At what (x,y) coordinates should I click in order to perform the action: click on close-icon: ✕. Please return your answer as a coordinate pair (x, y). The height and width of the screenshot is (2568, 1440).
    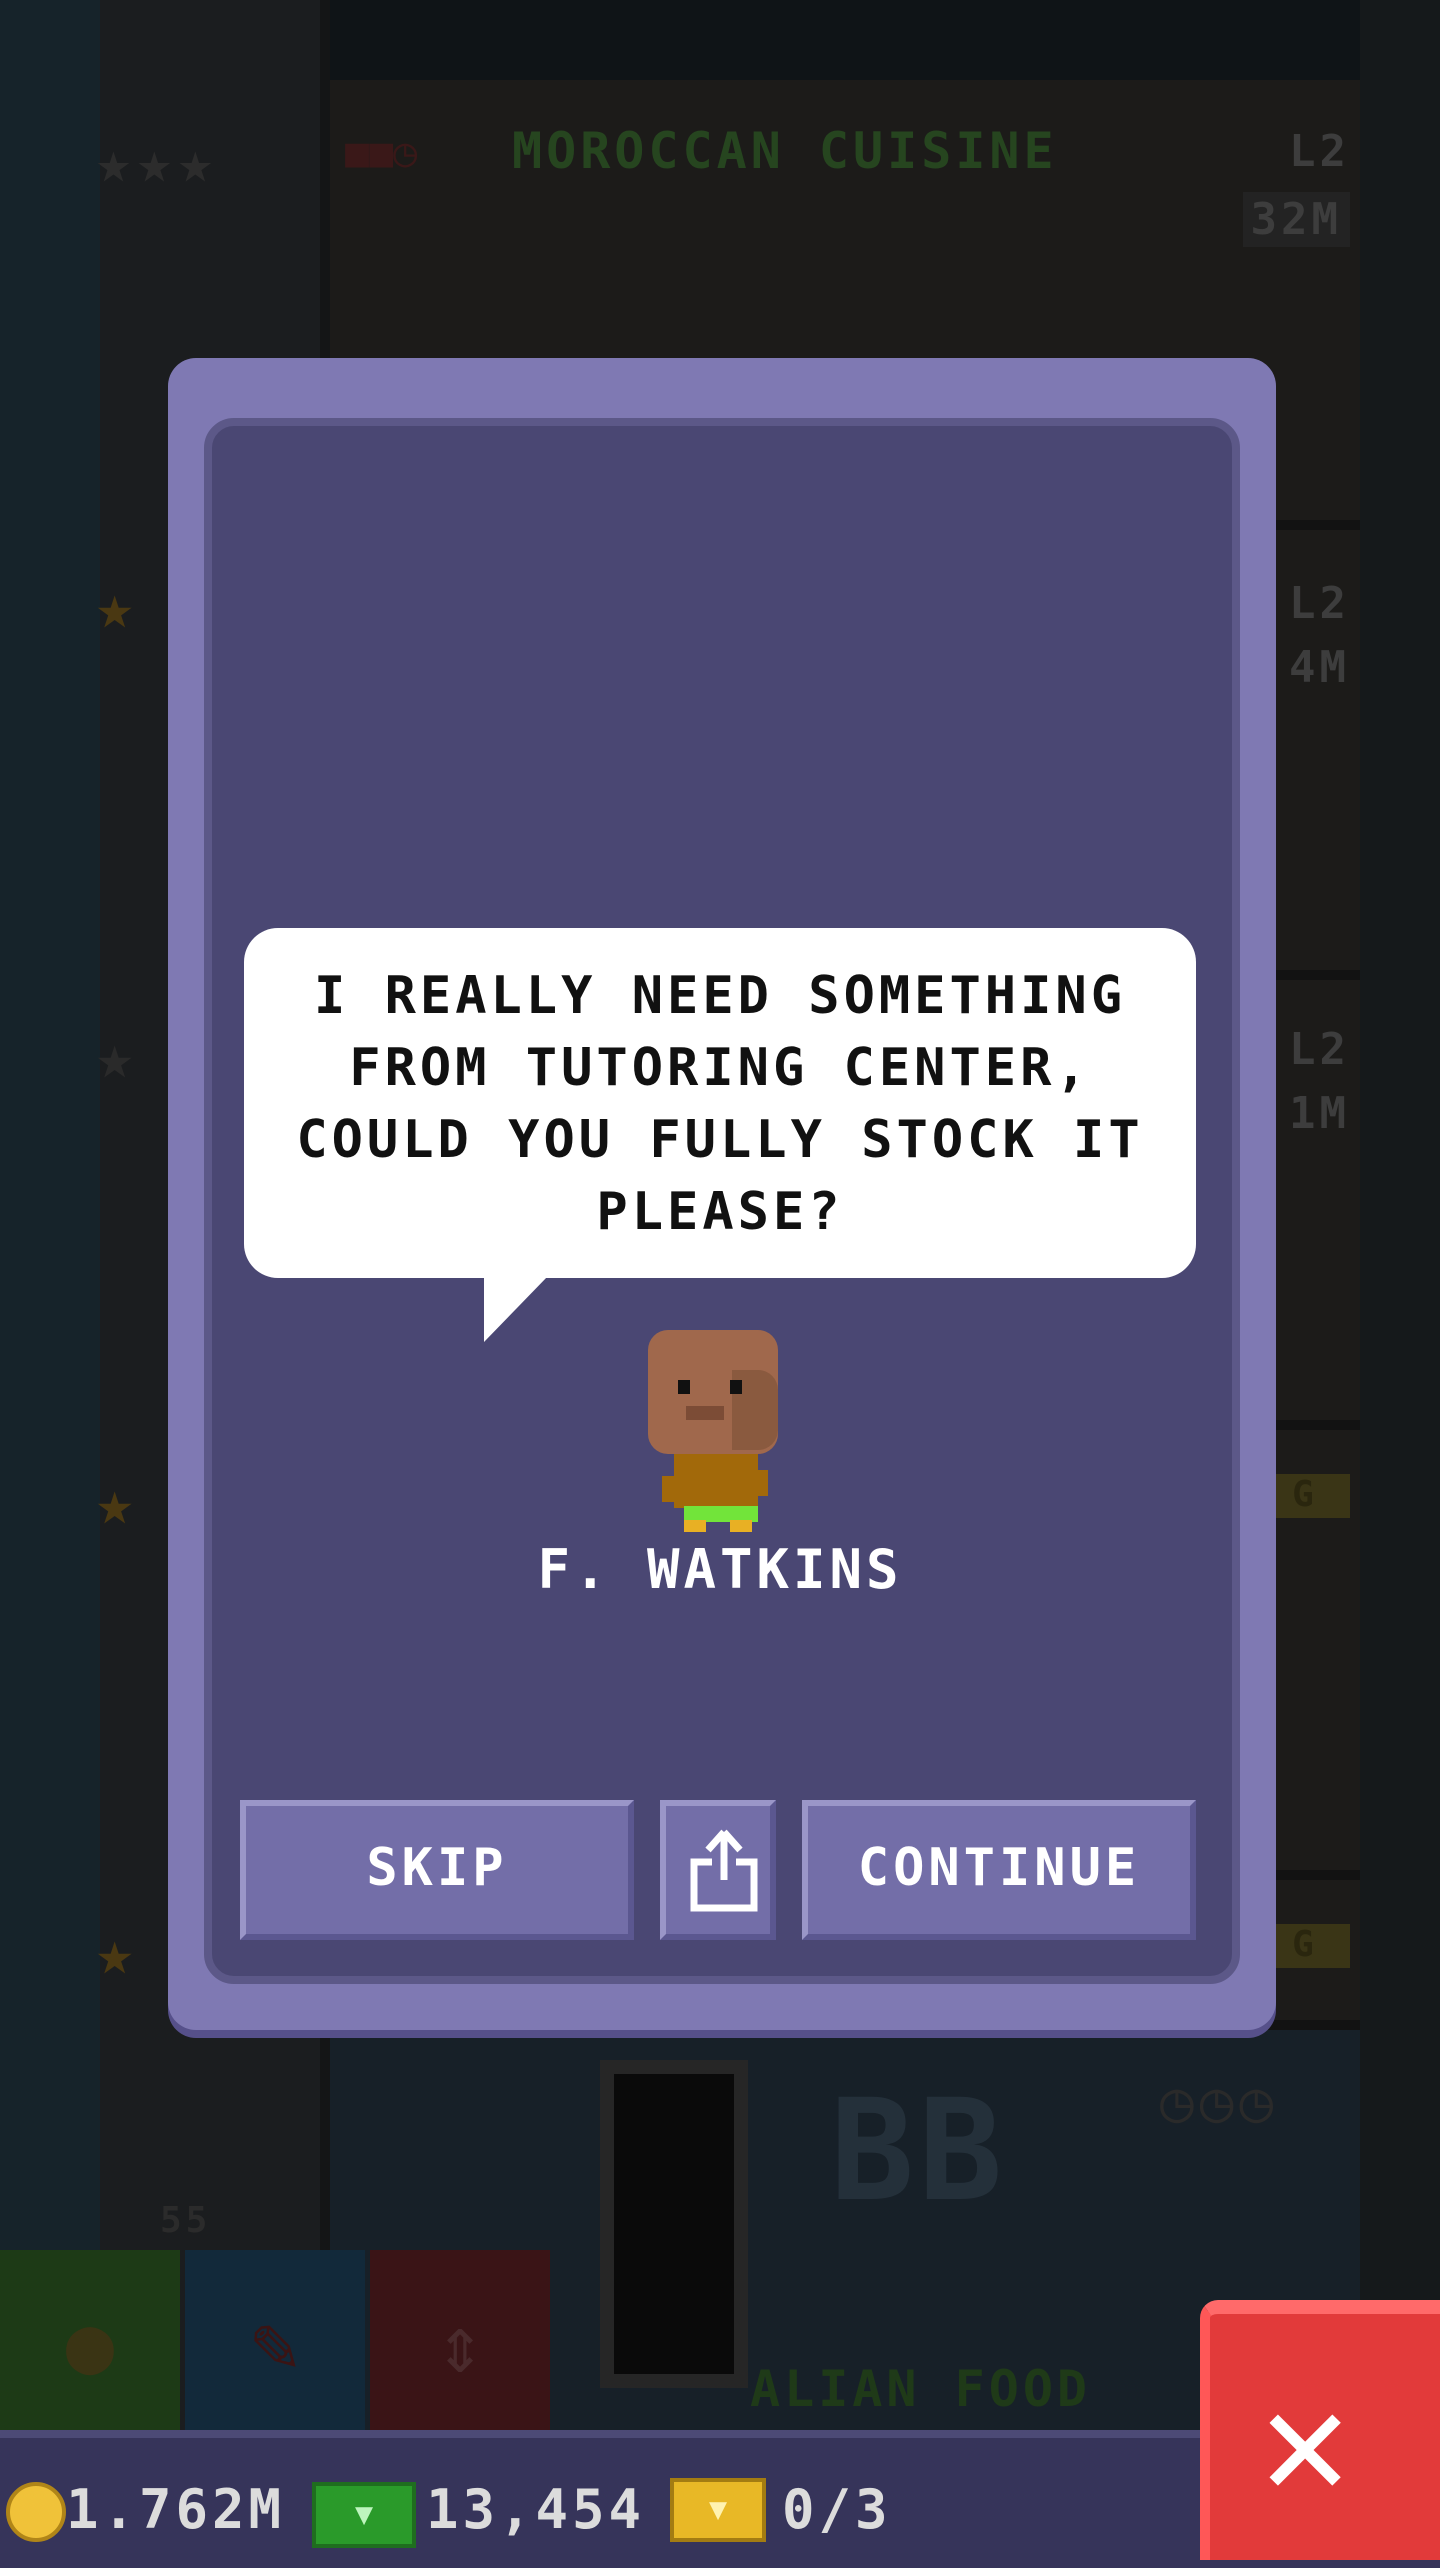
    Looking at the image, I should click on (1305, 2443).